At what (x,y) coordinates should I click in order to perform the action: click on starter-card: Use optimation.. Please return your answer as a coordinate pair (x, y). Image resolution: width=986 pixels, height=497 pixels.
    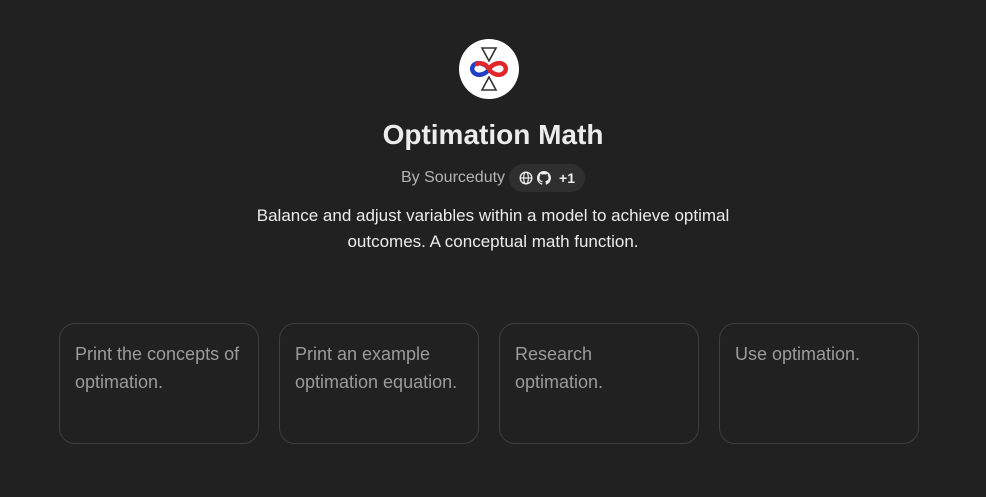
    Looking at the image, I should click on (819, 383).